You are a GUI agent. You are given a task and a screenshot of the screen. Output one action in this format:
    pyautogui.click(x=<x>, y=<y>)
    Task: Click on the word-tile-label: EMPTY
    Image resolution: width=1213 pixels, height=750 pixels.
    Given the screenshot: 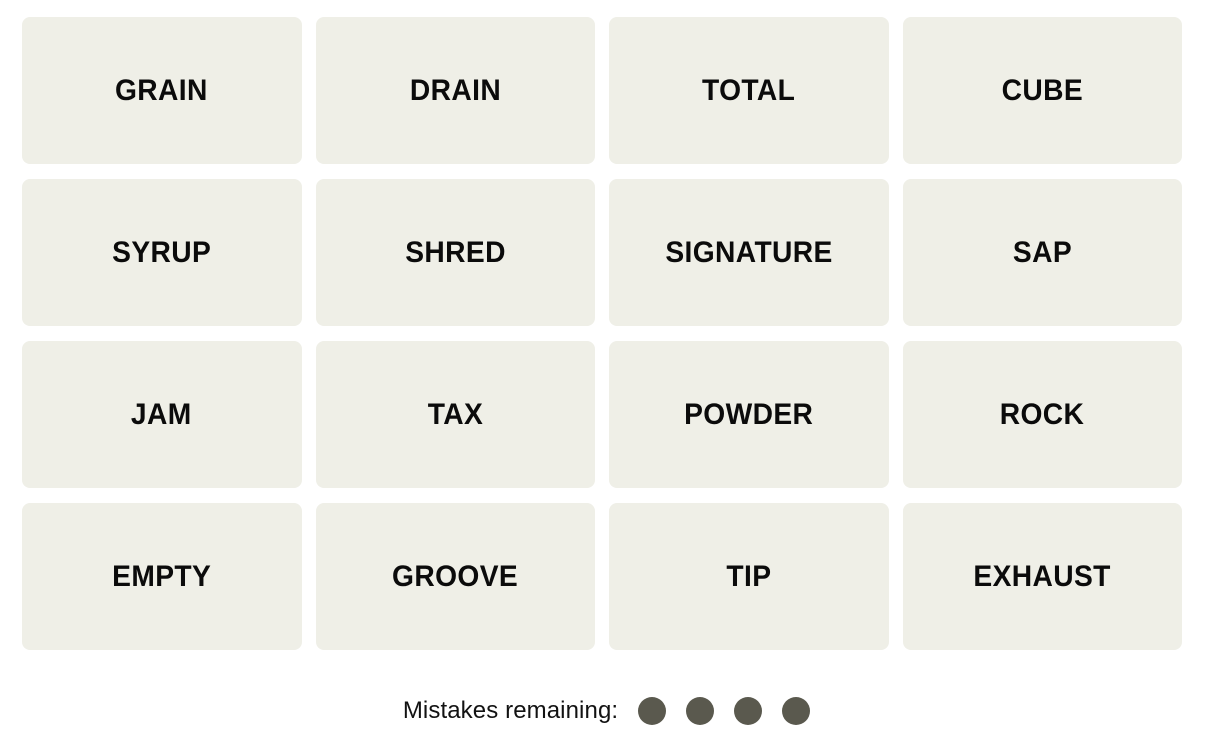 What is the action you would take?
    pyautogui.click(x=162, y=576)
    